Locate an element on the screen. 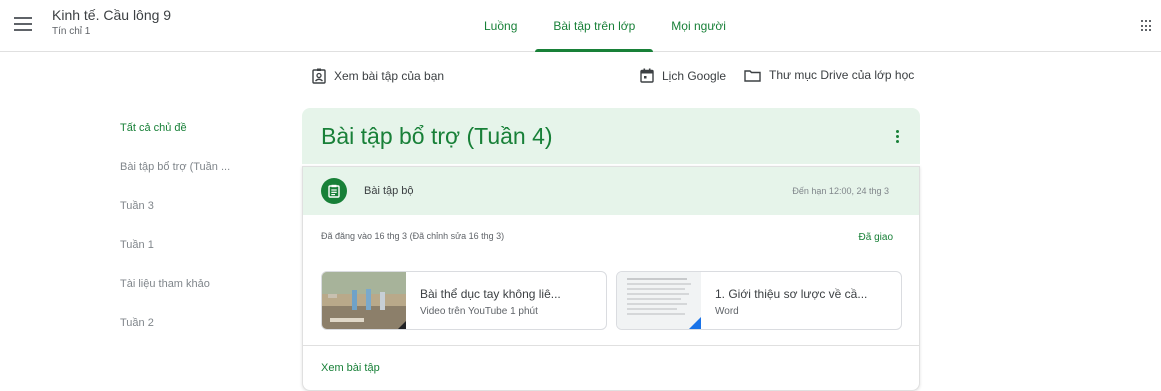 This screenshot has height=391, width=1161. attachment-word: 1. Giới thiệu sơ lược về cầ... Word is located at coordinates (759, 300).